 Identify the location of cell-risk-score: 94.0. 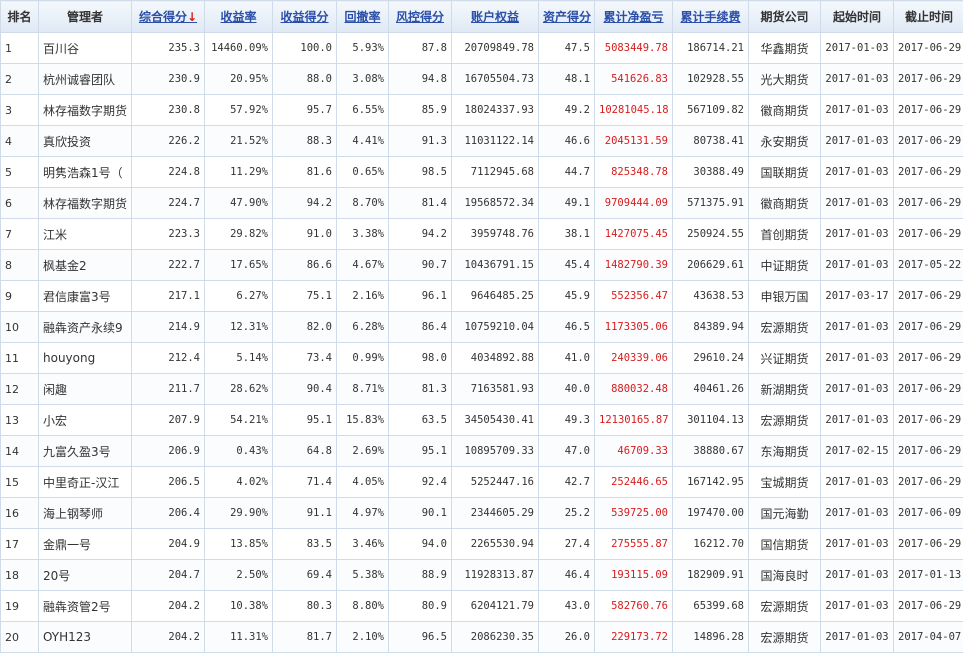
(420, 544).